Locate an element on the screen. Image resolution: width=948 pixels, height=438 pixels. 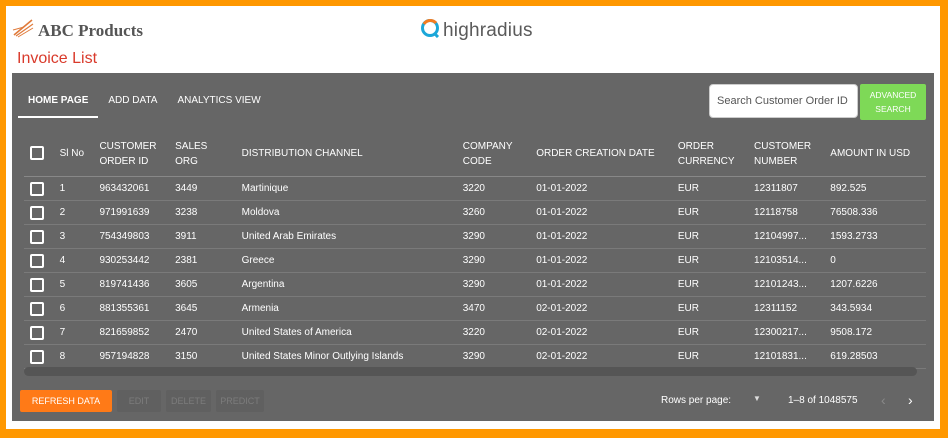
page-title: Invoice List is located at coordinates (57, 58).